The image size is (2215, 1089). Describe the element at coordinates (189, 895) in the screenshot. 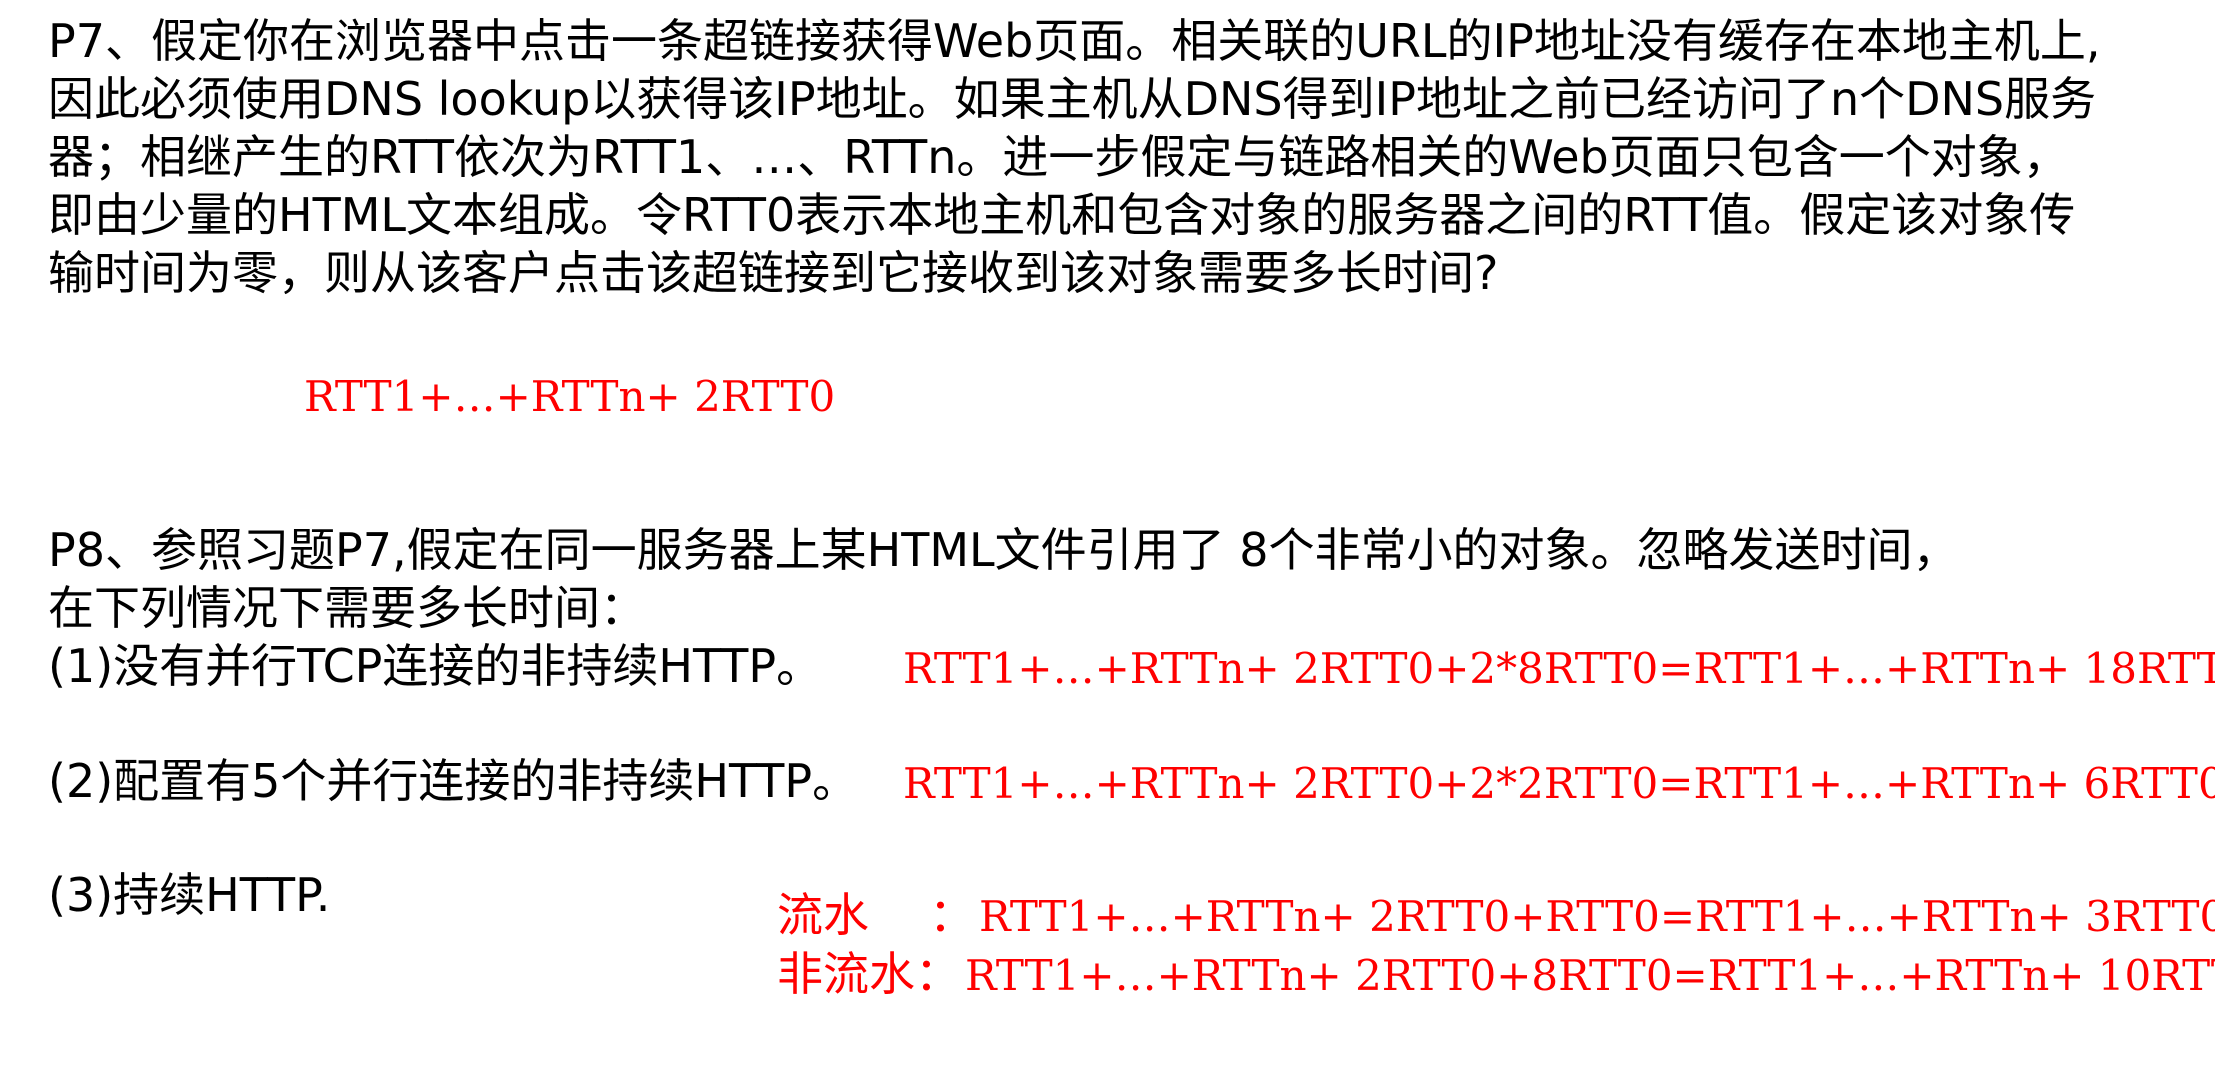

I see `p8-item-3-label: (3)持续HTTP.` at that location.